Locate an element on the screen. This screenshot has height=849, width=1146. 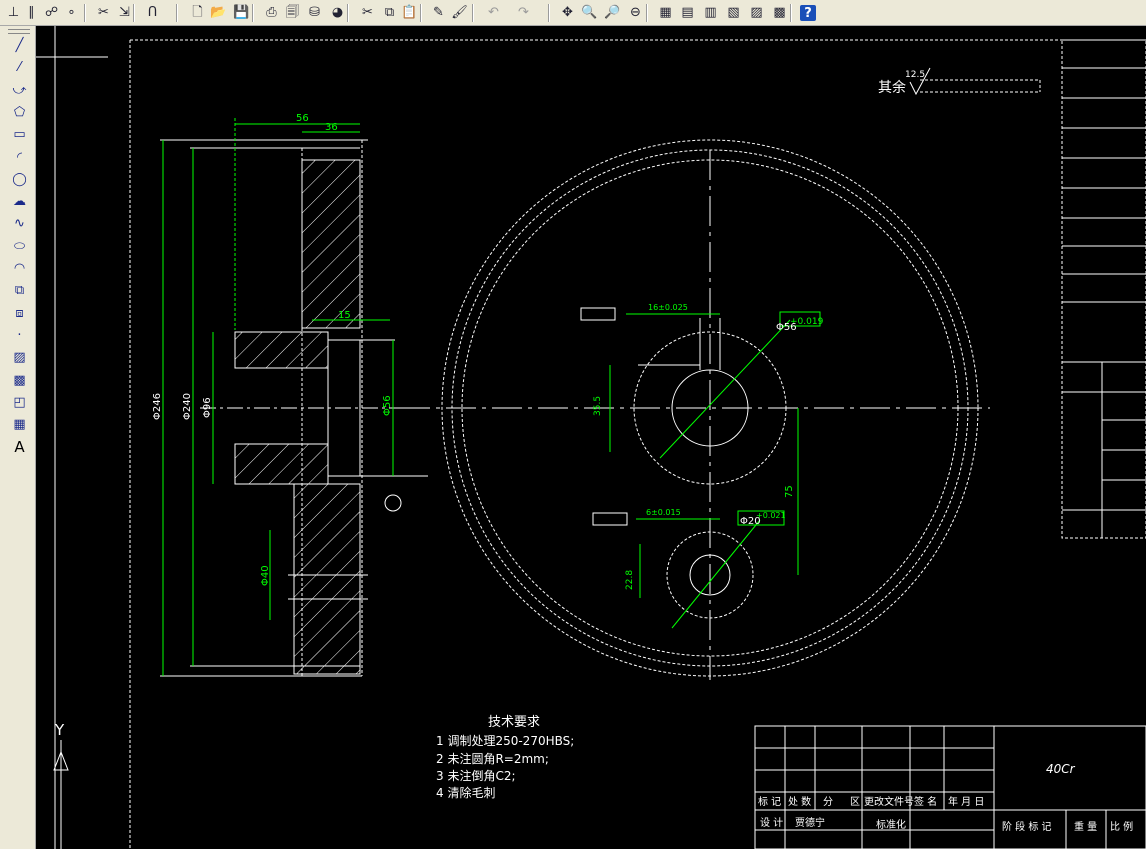
material-text: 40Cr is located at coordinates (1061, 769).